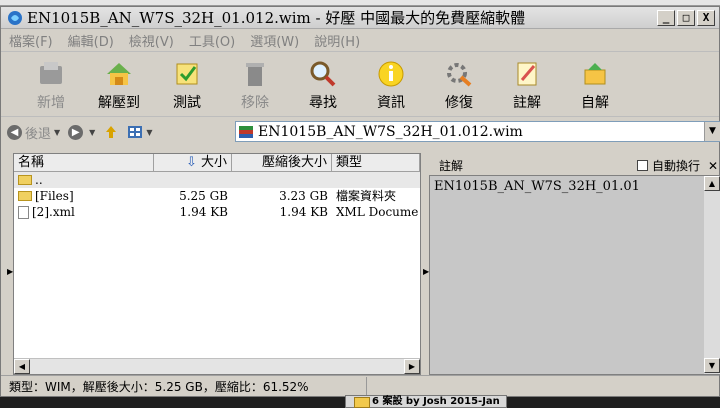  What do you see at coordinates (391, 74) in the screenshot?
I see `info-icon` at bounding box center [391, 74].